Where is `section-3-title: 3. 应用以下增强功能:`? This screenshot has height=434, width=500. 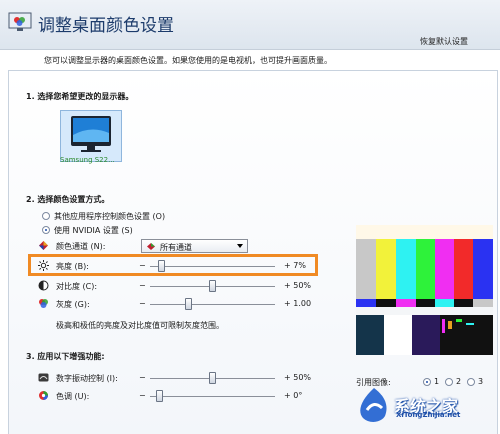 section-3-title: 3. 应用以下增强功能: is located at coordinates (65, 356).